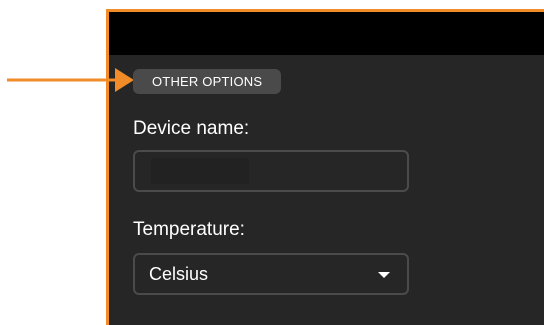 This screenshot has width=544, height=325. Describe the element at coordinates (189, 229) in the screenshot. I see `temperature-label: Temperature:` at that location.